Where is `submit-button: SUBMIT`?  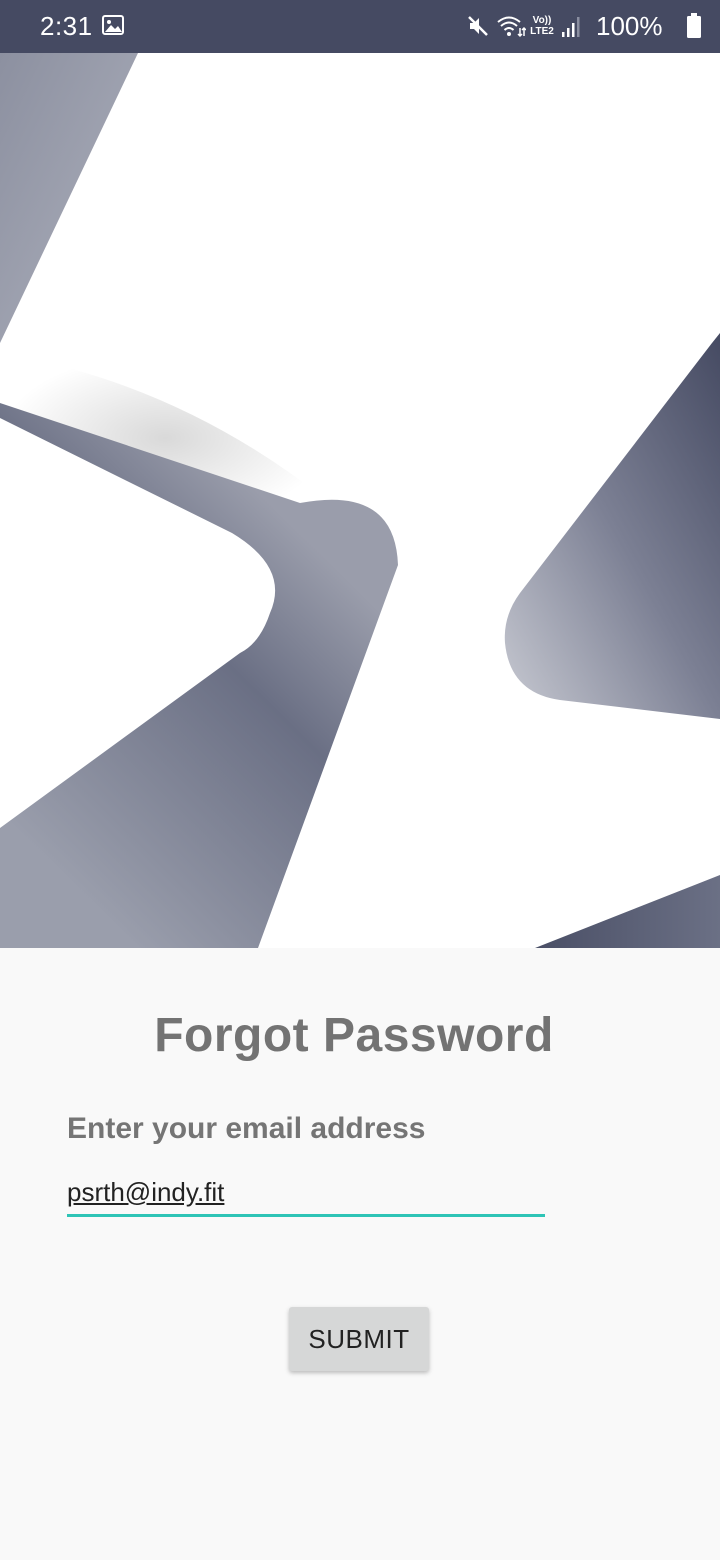
submit-button: SUBMIT is located at coordinates (359, 1339).